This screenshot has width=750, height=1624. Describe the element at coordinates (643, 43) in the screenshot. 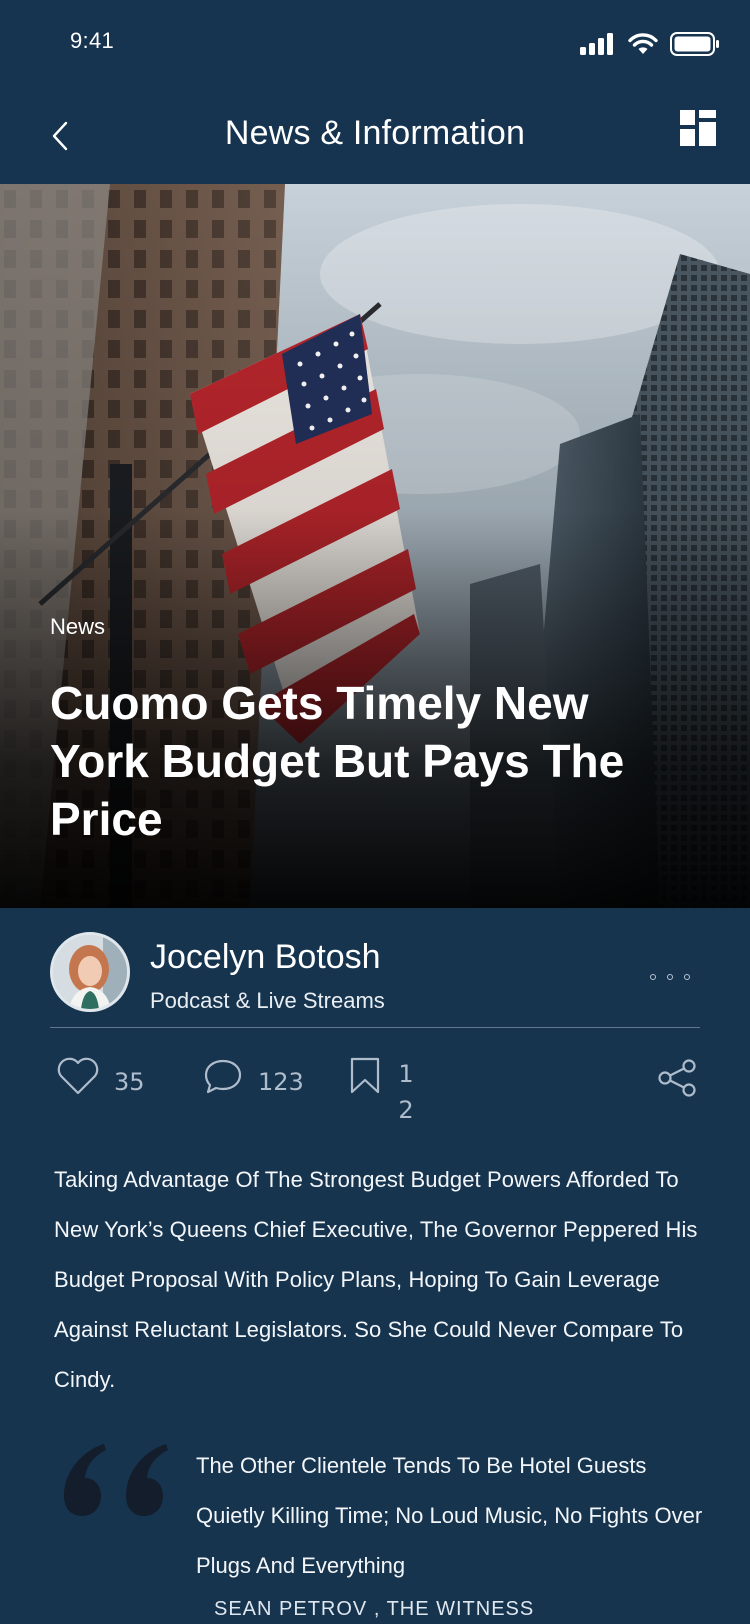

I see `wifi-icon` at that location.